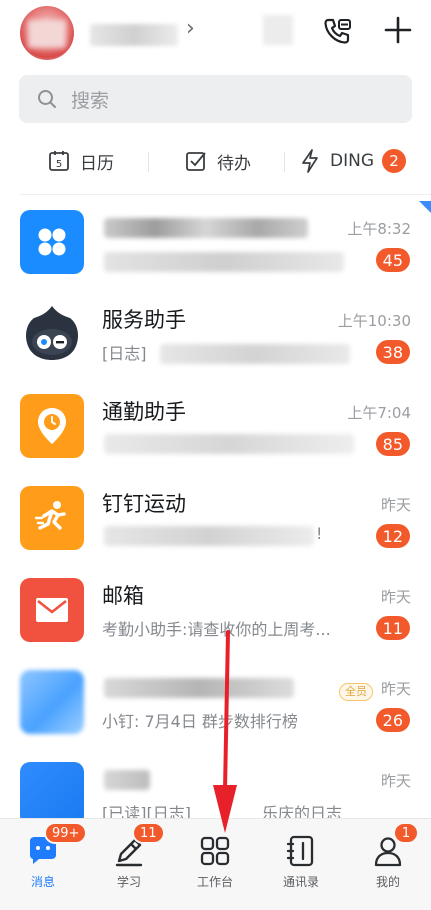  I want to click on mail-icon, so click(52, 610).